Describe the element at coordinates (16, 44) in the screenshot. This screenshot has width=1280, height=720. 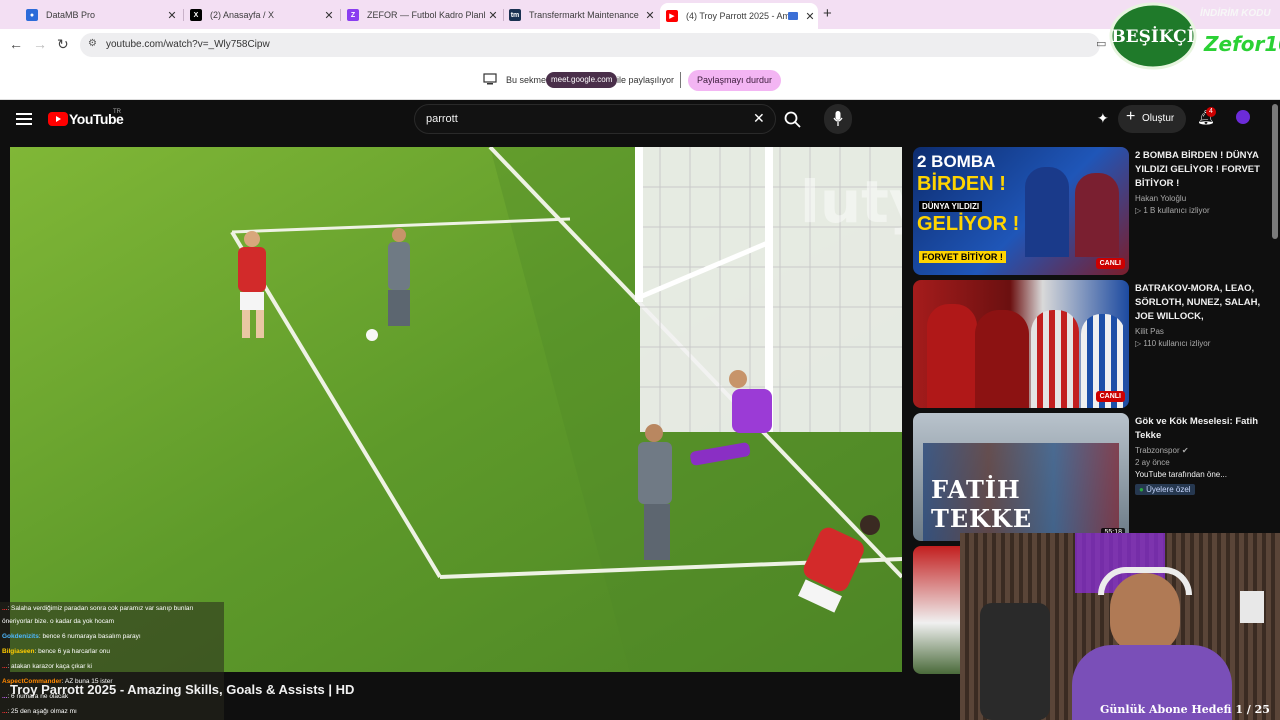
I see `back-arrow-icon: ←` at that location.